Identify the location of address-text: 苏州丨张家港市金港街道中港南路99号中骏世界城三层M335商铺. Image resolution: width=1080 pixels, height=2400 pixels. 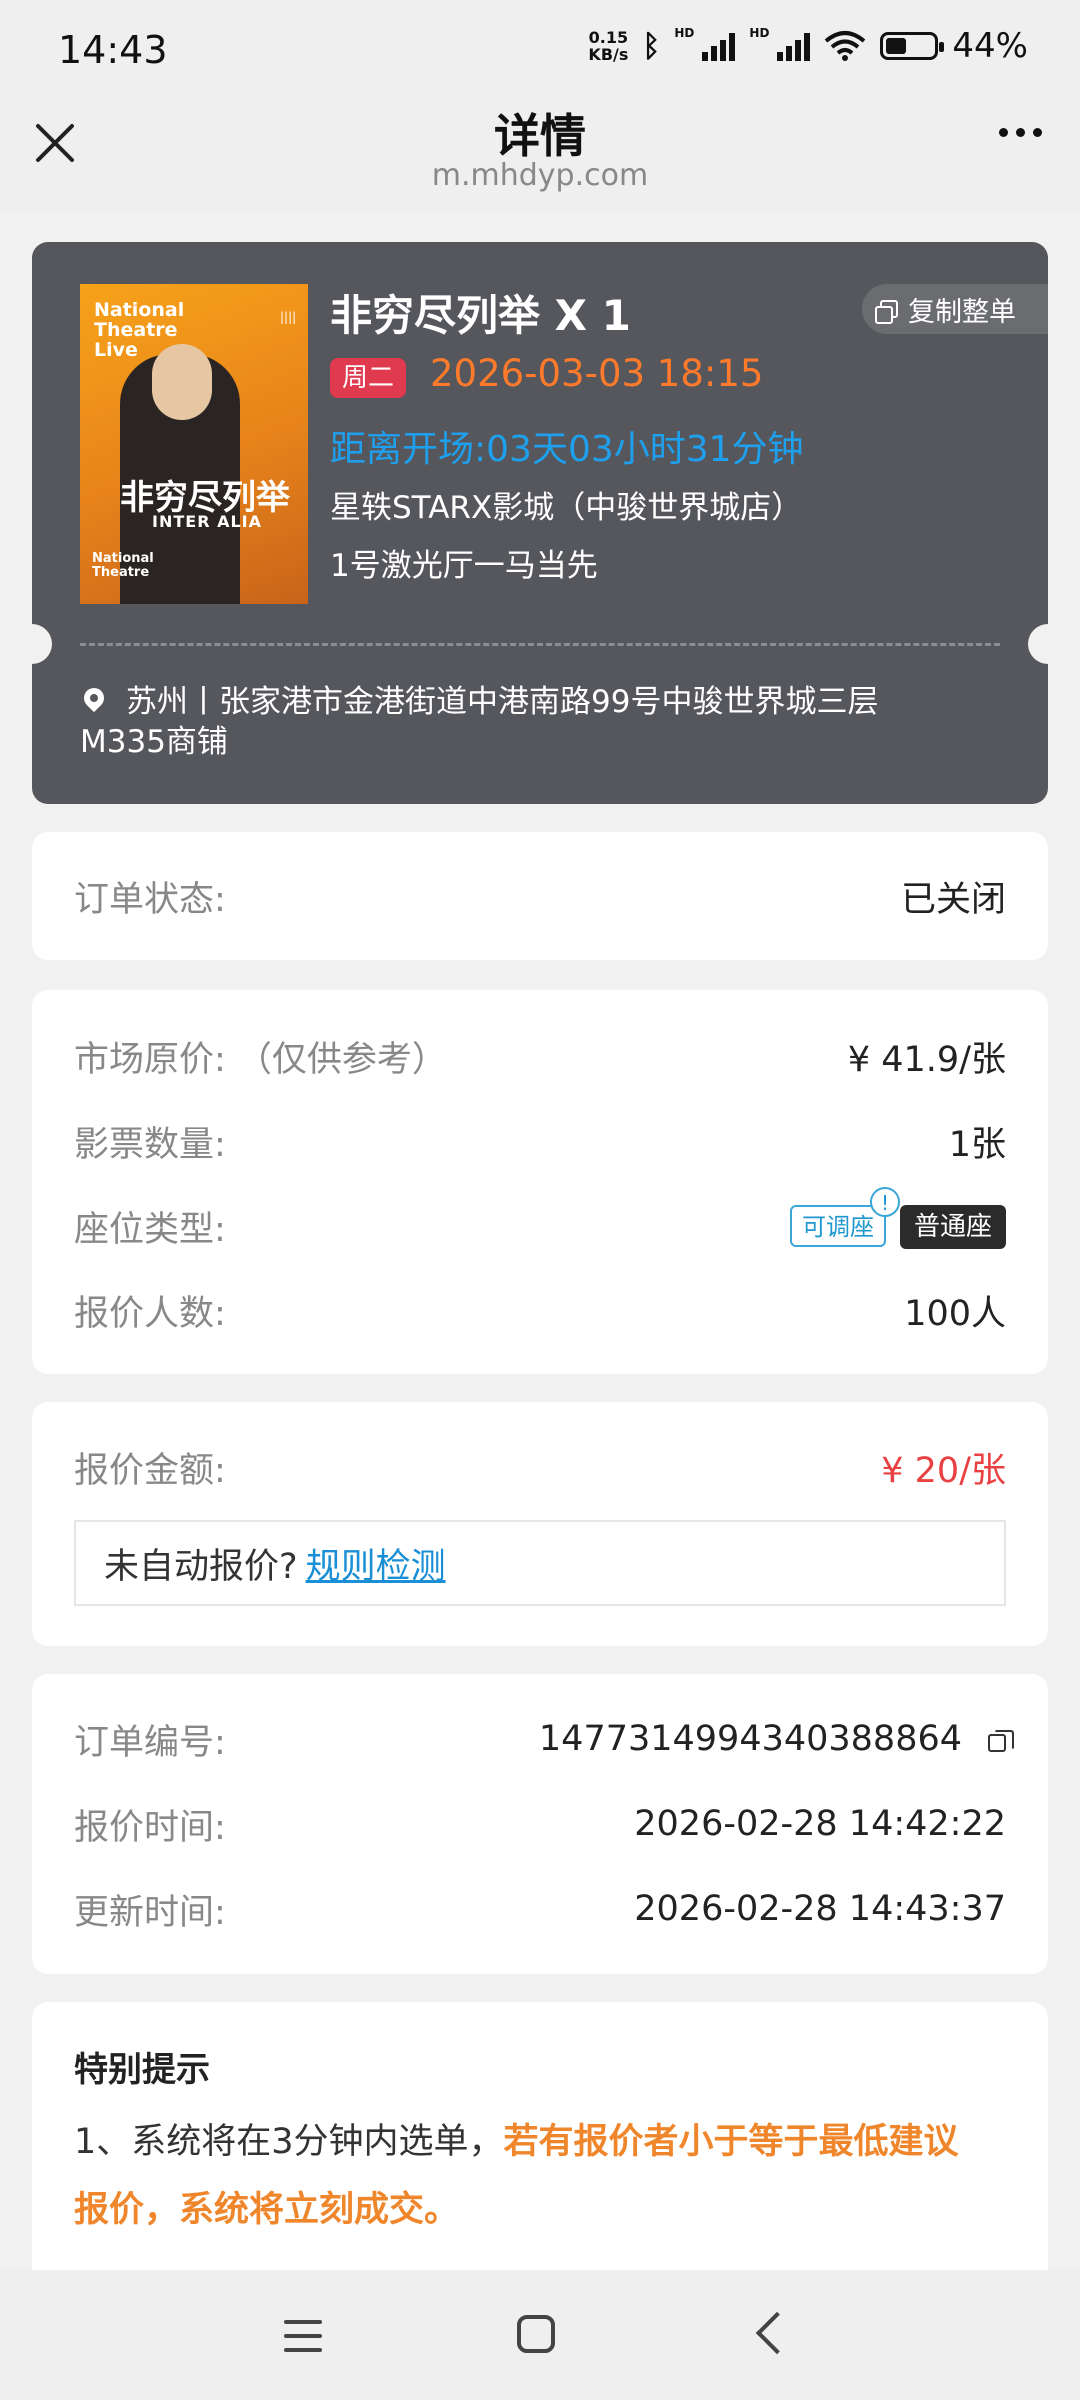
(479, 722).